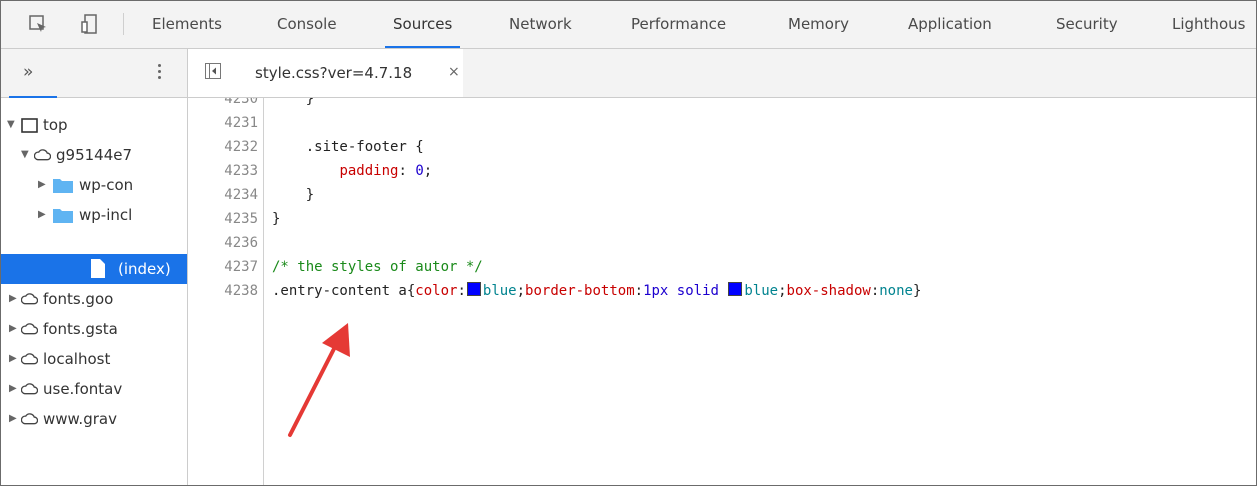 Image resolution: width=1257 pixels, height=486 pixels. Describe the element at coordinates (80, 329) in the screenshot. I see `tree-item-label: fonts.gsta` at that location.